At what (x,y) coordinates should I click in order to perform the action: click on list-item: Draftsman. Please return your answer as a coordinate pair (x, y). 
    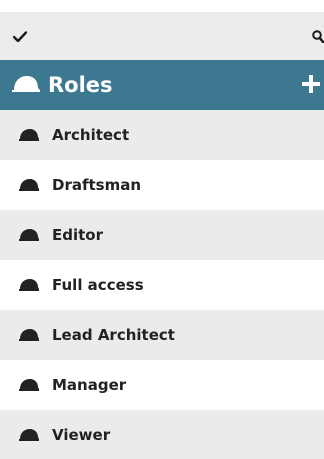
    Looking at the image, I should click on (162, 185).